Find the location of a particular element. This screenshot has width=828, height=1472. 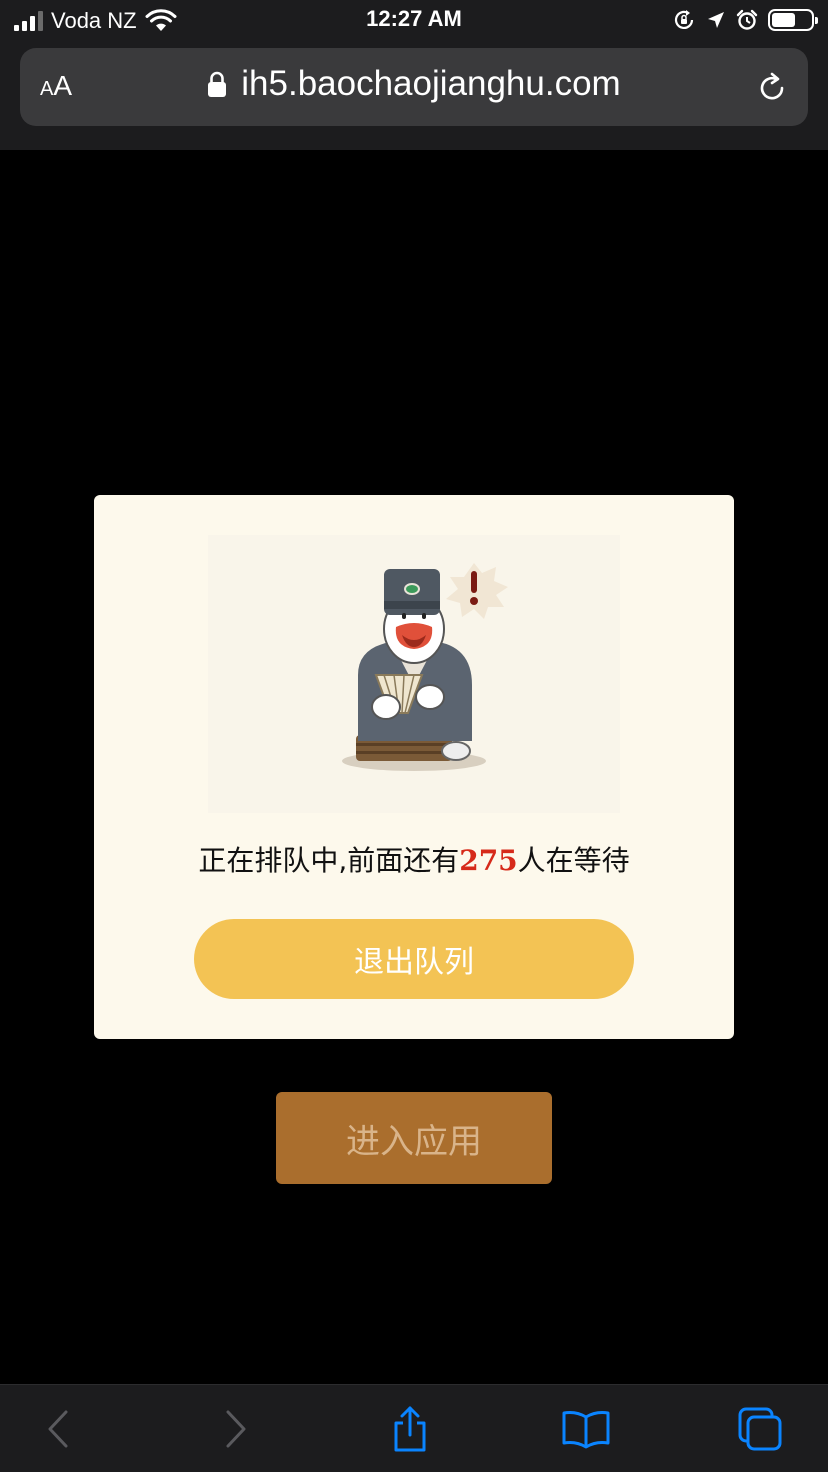

queue-mascot-illustration is located at coordinates (414, 674).